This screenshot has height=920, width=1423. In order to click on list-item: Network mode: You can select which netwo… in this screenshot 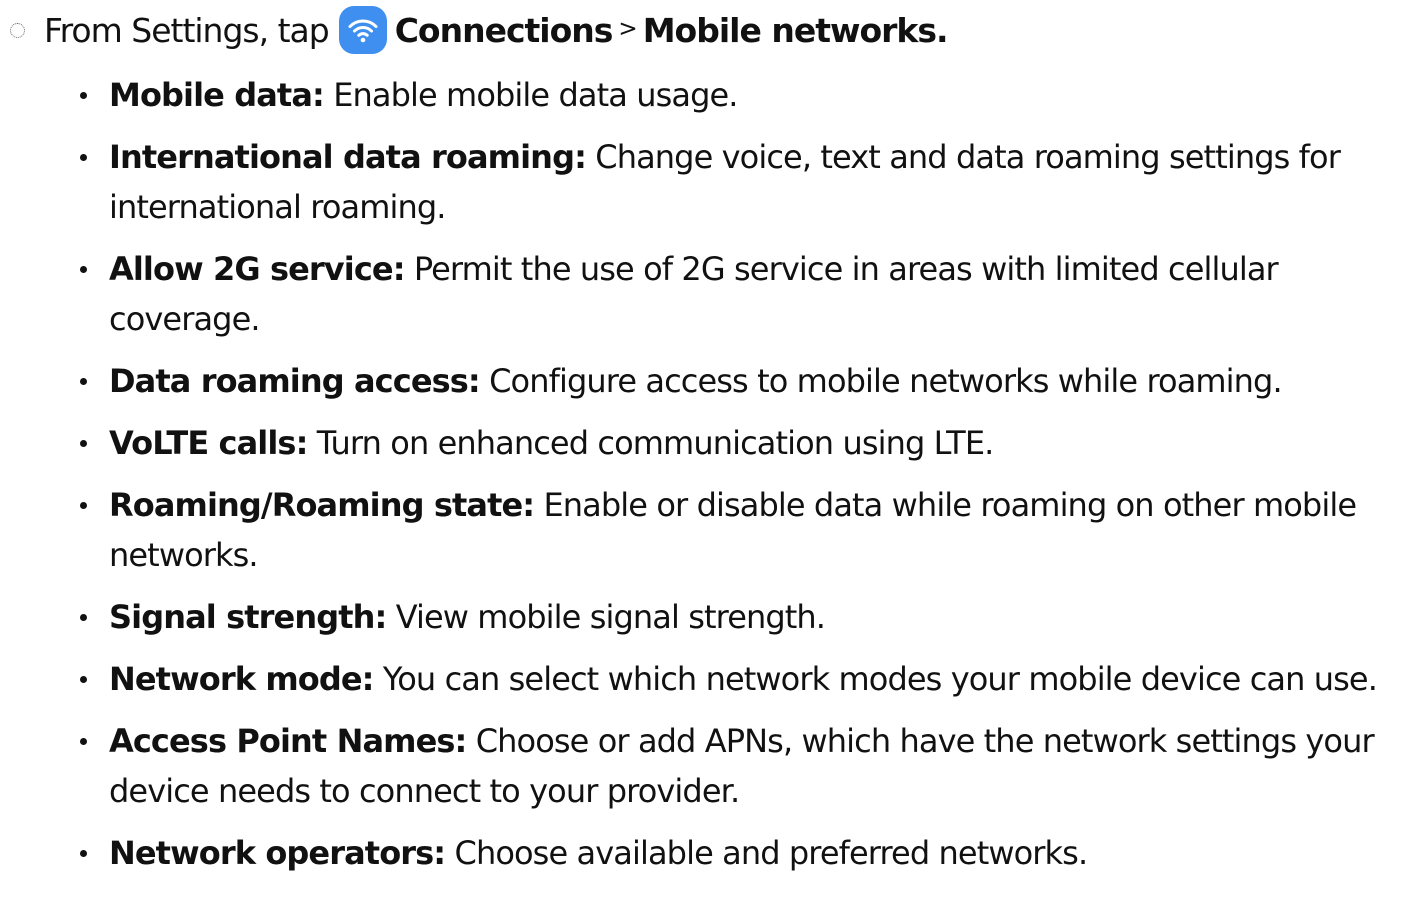, I will do `click(711, 679)`.